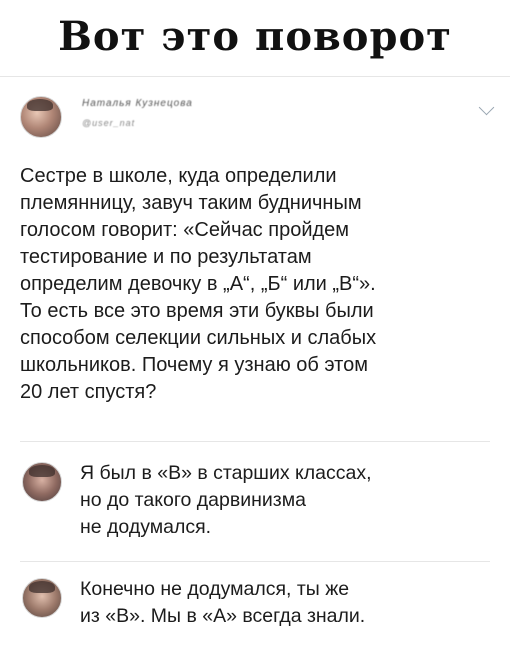  What do you see at coordinates (185, 230) in the screenshot?
I see `post-text-line: голосом говорит: «Сейчас пройдем` at bounding box center [185, 230].